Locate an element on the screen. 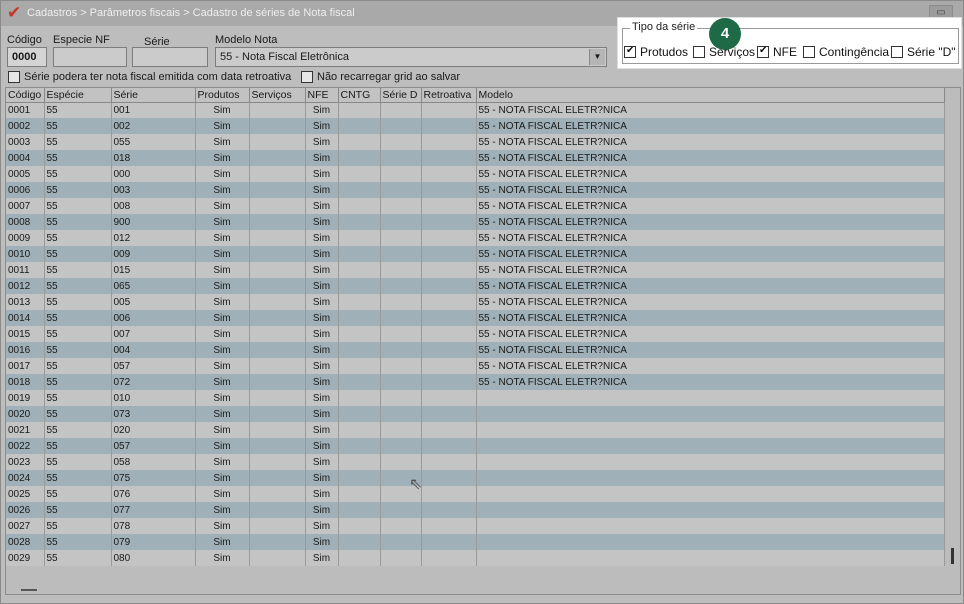  dropdown-arrow-icon: ▼ is located at coordinates (597, 57).